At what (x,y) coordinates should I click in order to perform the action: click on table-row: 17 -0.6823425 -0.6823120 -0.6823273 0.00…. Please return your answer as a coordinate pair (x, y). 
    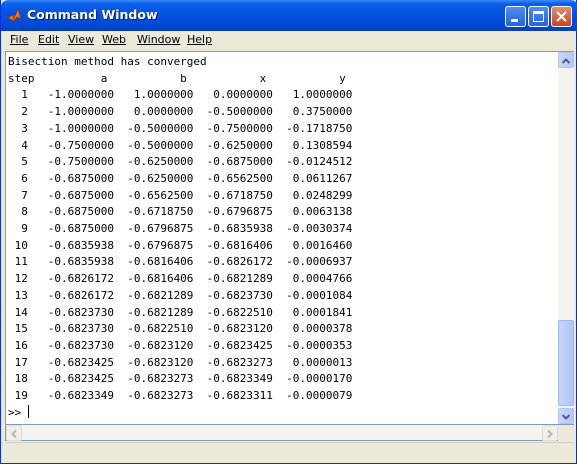
    Looking at the image, I should click on (180, 362).